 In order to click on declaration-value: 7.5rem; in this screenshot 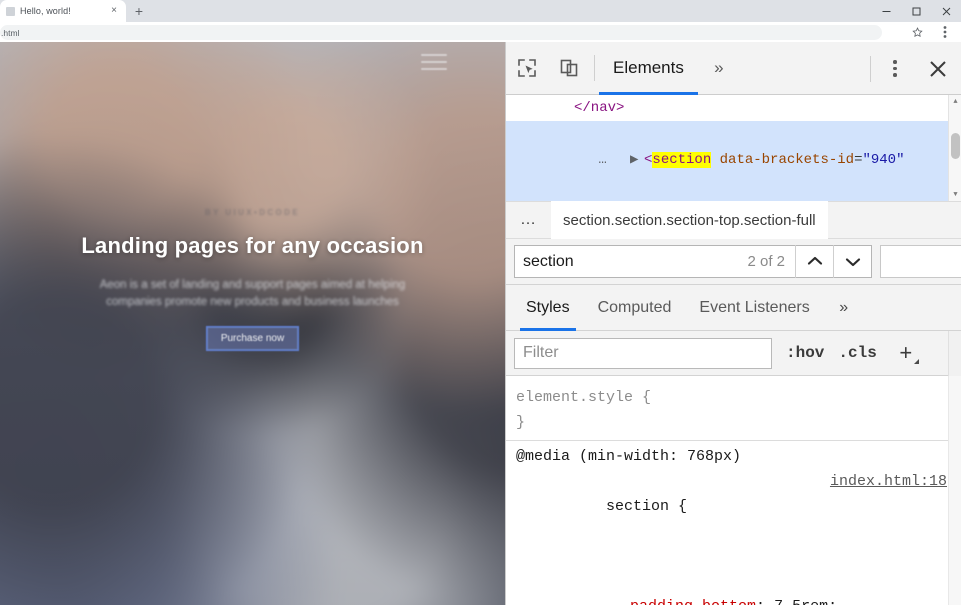, I will do `click(805, 601)`.